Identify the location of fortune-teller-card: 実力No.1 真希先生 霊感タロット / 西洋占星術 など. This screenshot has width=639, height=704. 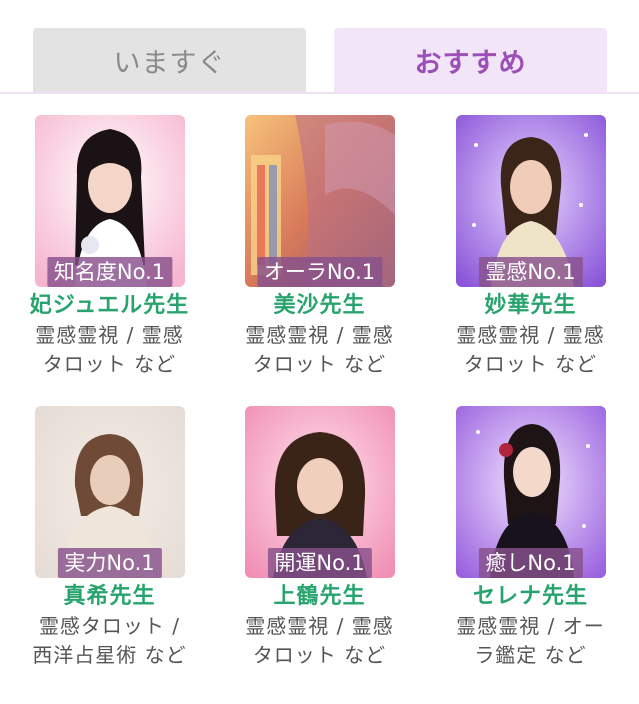
(109, 538).